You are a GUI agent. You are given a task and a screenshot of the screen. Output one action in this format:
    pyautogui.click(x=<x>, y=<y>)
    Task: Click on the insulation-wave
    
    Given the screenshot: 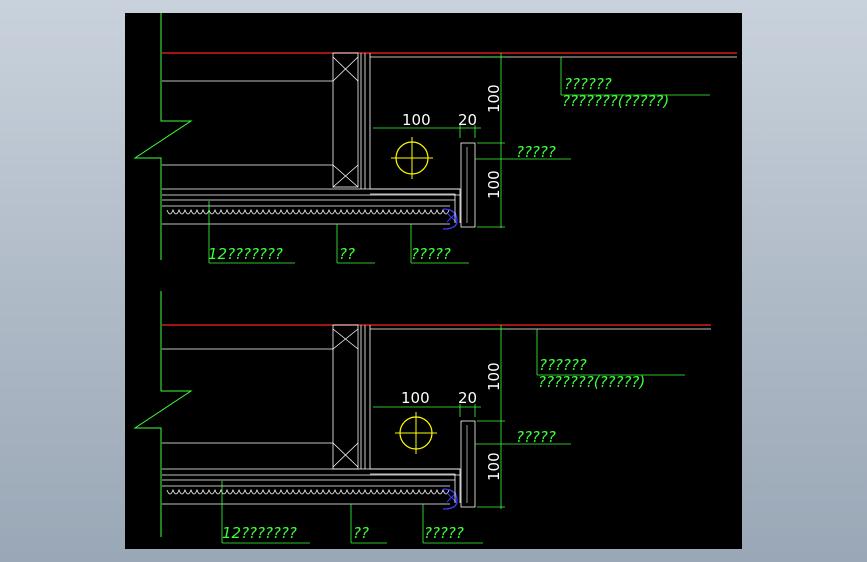 What is the action you would take?
    pyautogui.click(x=308, y=491)
    